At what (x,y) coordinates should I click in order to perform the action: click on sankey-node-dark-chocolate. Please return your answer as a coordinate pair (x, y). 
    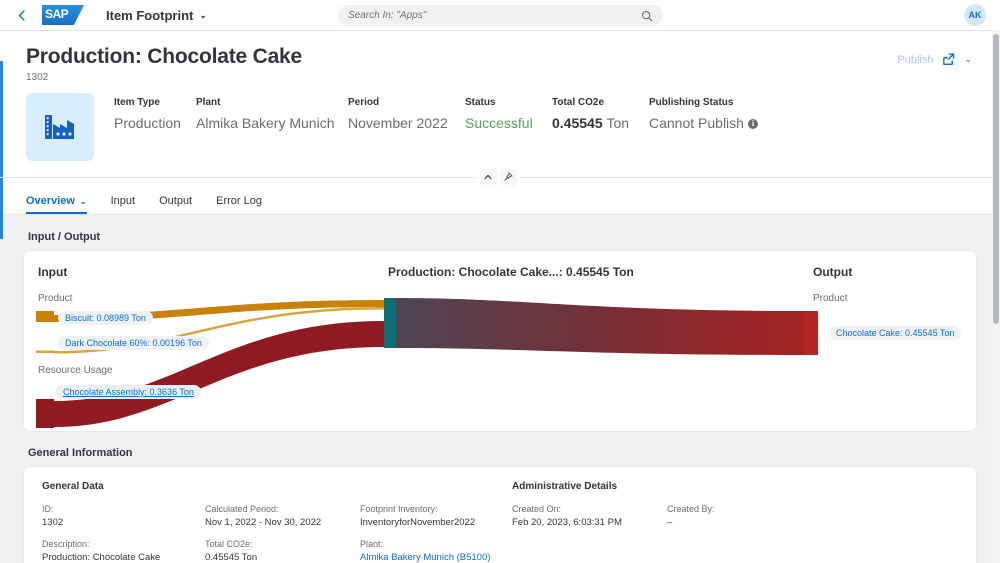
    Looking at the image, I should click on (45, 352).